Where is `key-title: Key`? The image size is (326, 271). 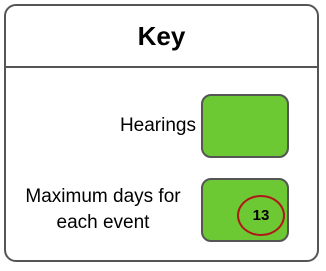 key-title: Key is located at coordinates (161, 35).